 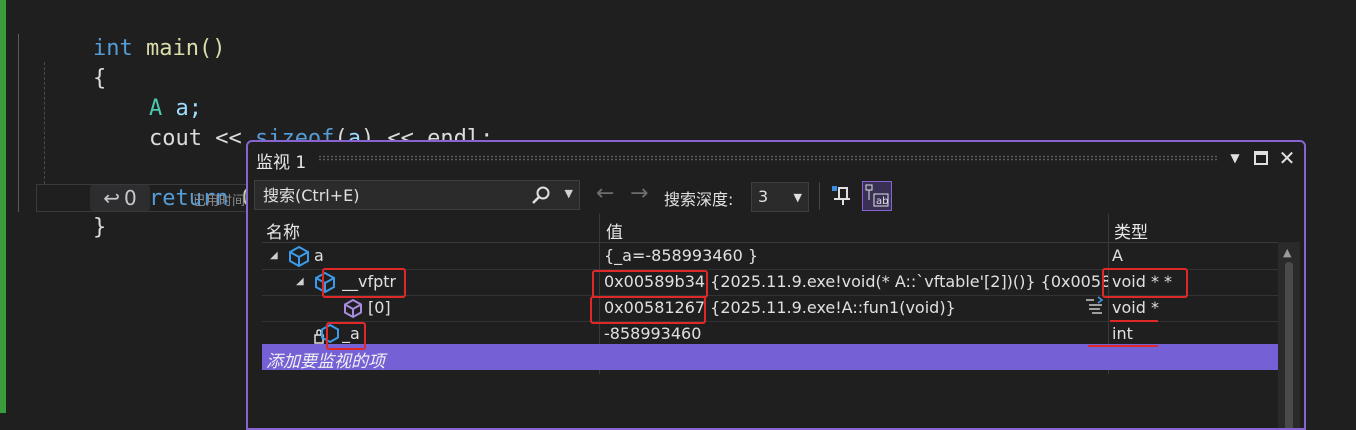 I want to click on code-line-4: cout << sizeof(a) << endl;, so click(x=294, y=122).